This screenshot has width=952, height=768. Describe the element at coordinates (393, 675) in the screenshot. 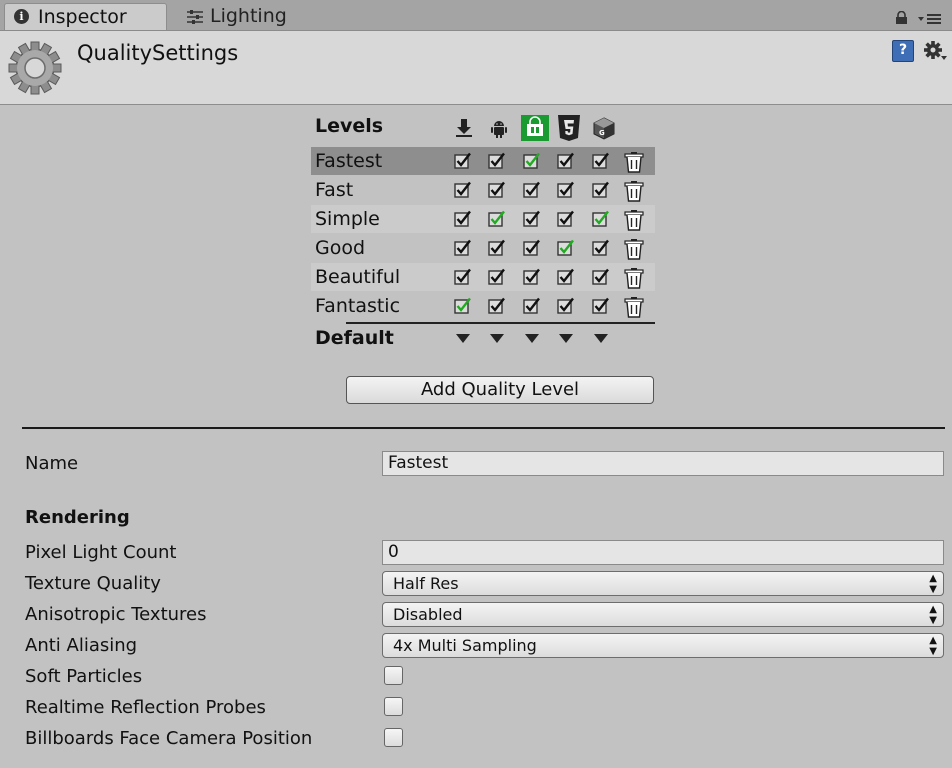

I see `soft-particles-checkbox` at that location.